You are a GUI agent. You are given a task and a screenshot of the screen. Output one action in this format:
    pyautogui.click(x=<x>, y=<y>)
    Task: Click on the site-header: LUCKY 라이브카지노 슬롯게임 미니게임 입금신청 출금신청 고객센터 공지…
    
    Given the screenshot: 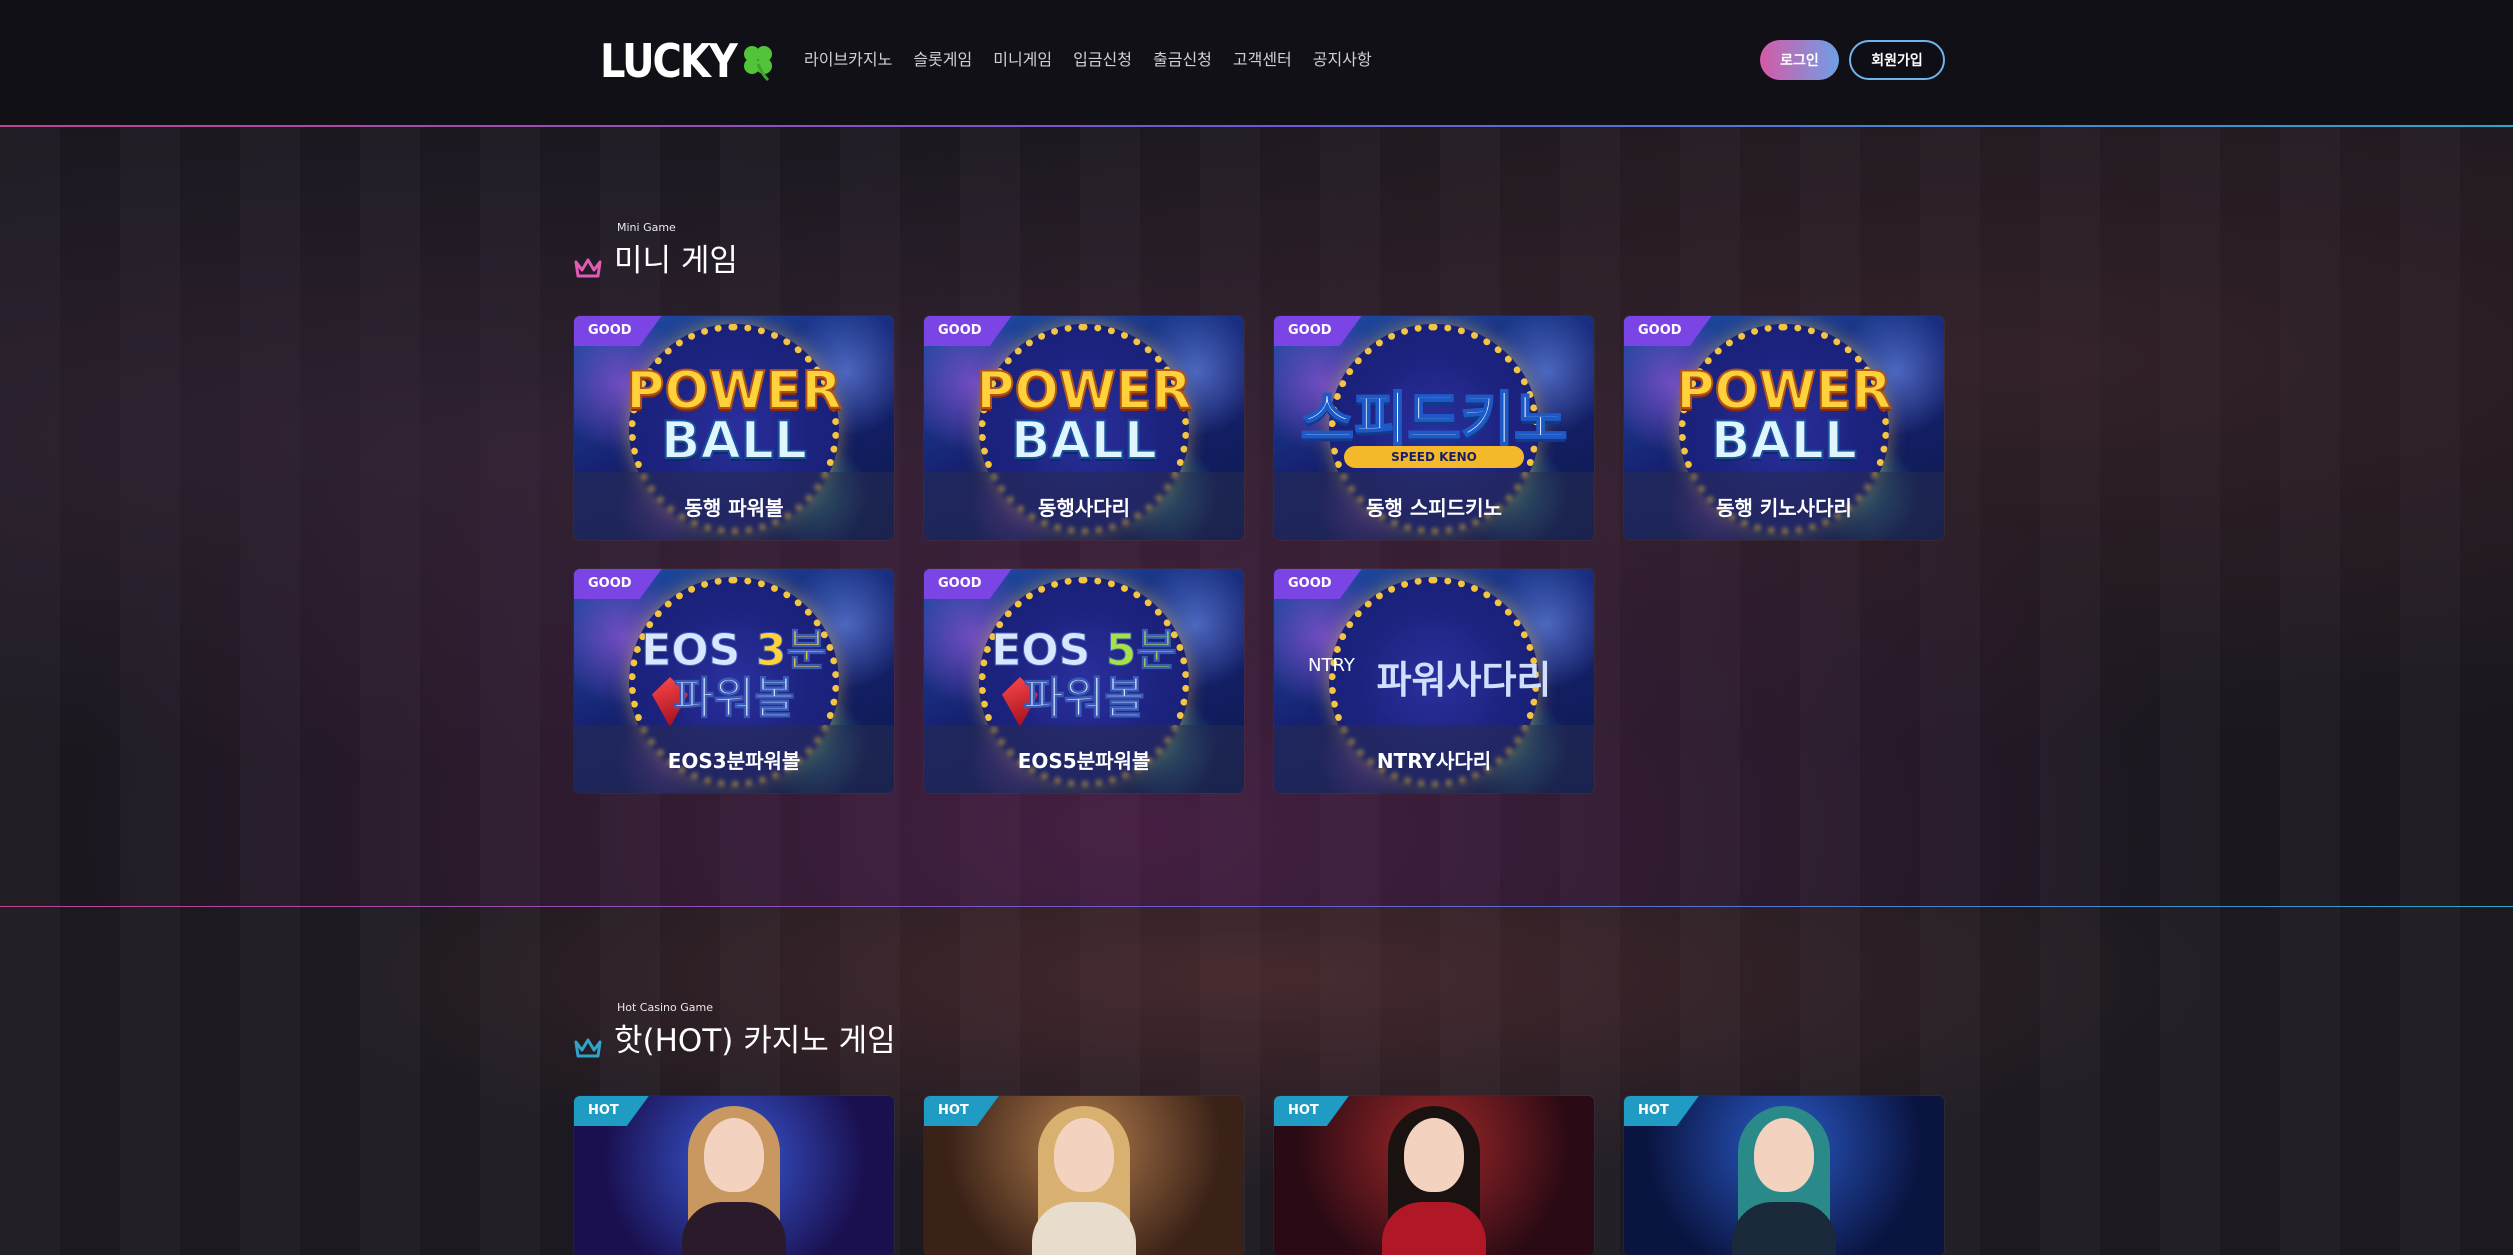 What is the action you would take?
    pyautogui.click(x=1256, y=63)
    